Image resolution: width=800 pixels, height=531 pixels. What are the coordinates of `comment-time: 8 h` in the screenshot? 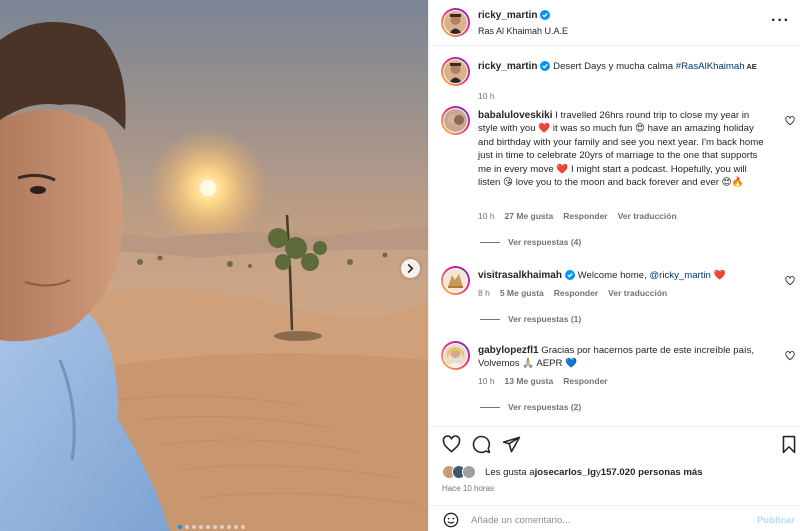 It's located at (484, 293).